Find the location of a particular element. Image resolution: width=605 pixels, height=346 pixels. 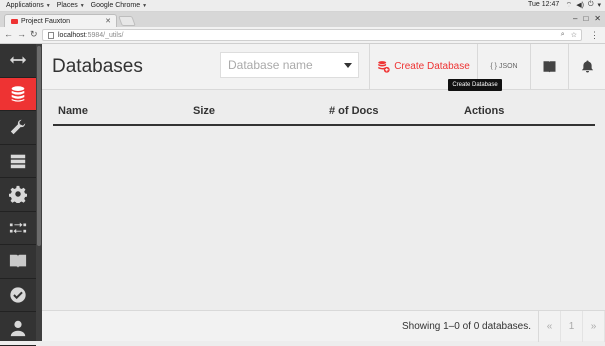

new-tab-button is located at coordinates (127, 21).